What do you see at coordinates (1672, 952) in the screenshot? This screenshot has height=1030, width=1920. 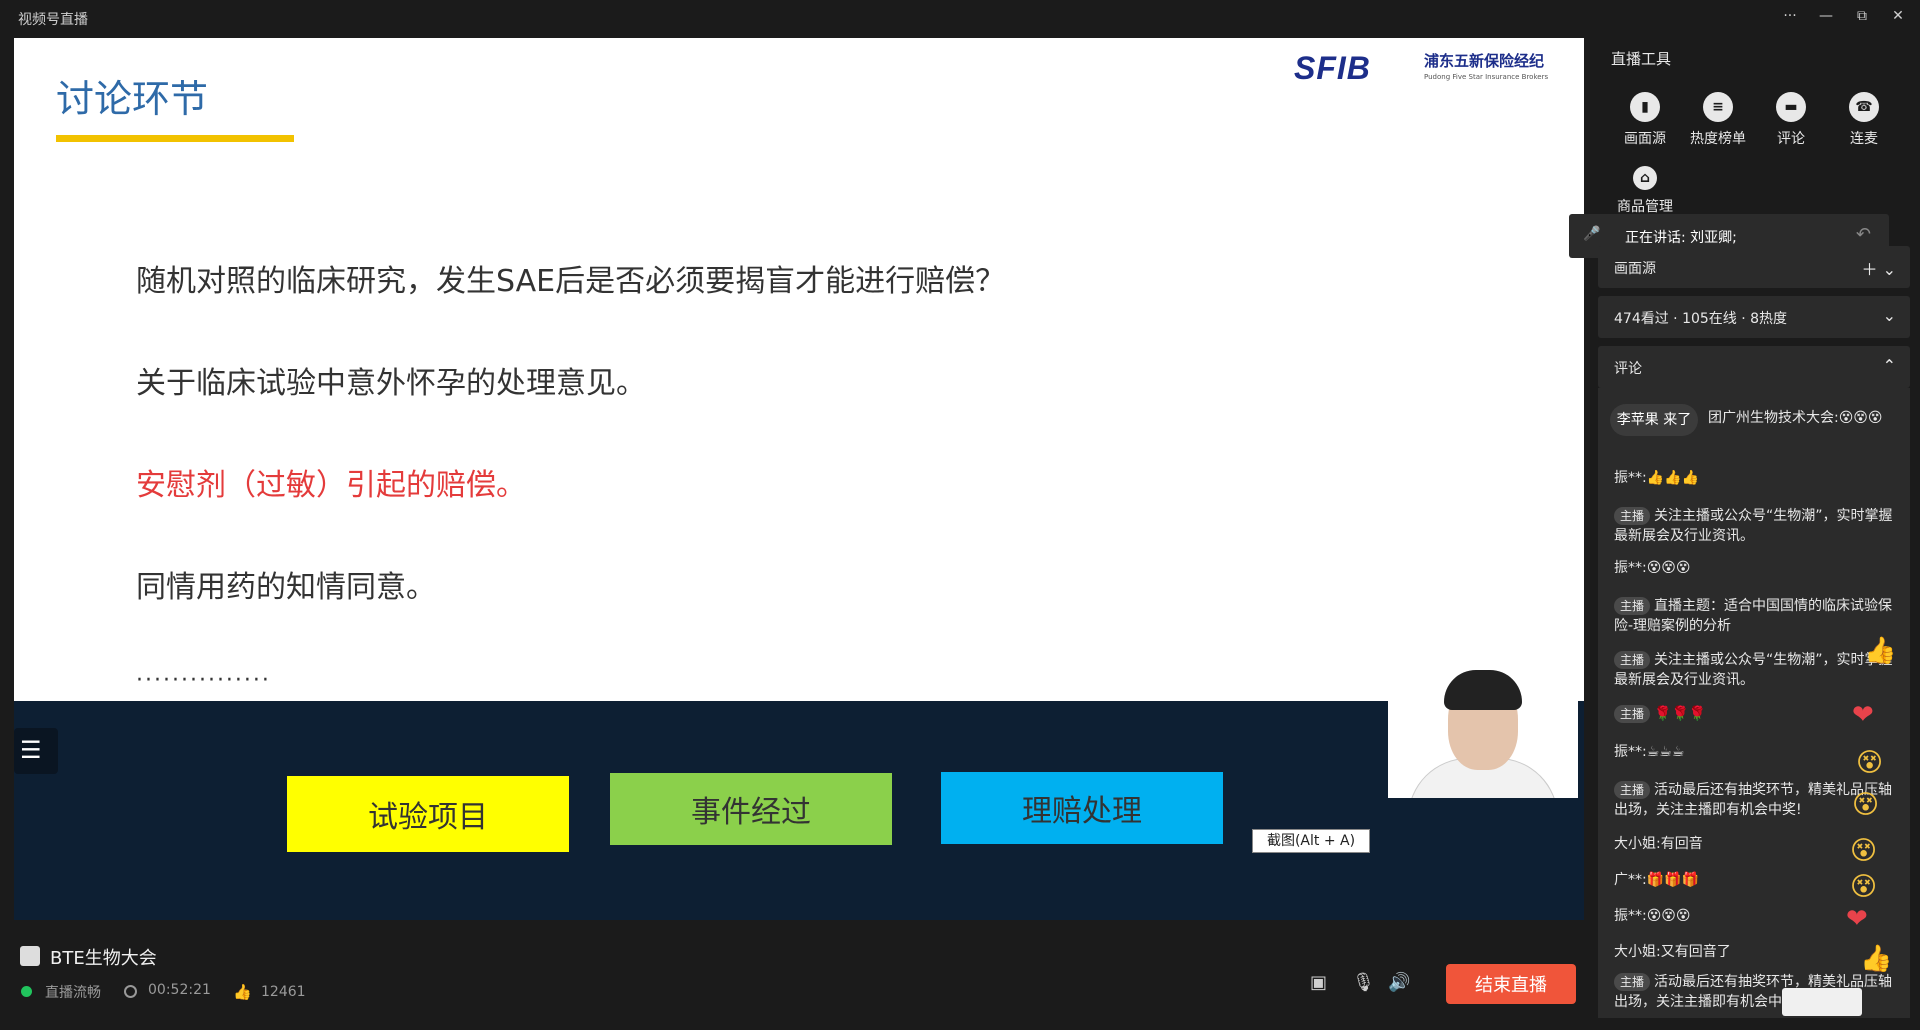 I see `comment-text: 大小姐:又有回音了` at bounding box center [1672, 952].